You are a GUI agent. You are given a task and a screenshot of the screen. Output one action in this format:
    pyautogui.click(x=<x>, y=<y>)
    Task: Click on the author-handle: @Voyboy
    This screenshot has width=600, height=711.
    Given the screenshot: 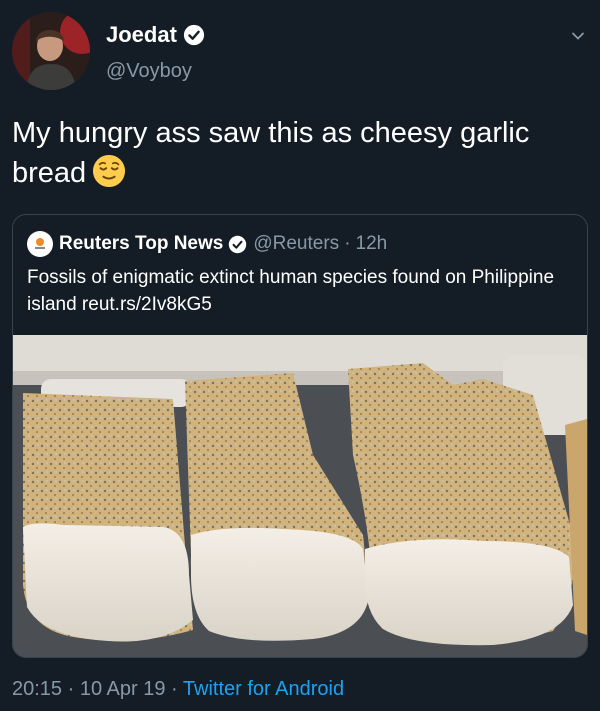 What is the action you would take?
    pyautogui.click(x=149, y=71)
    